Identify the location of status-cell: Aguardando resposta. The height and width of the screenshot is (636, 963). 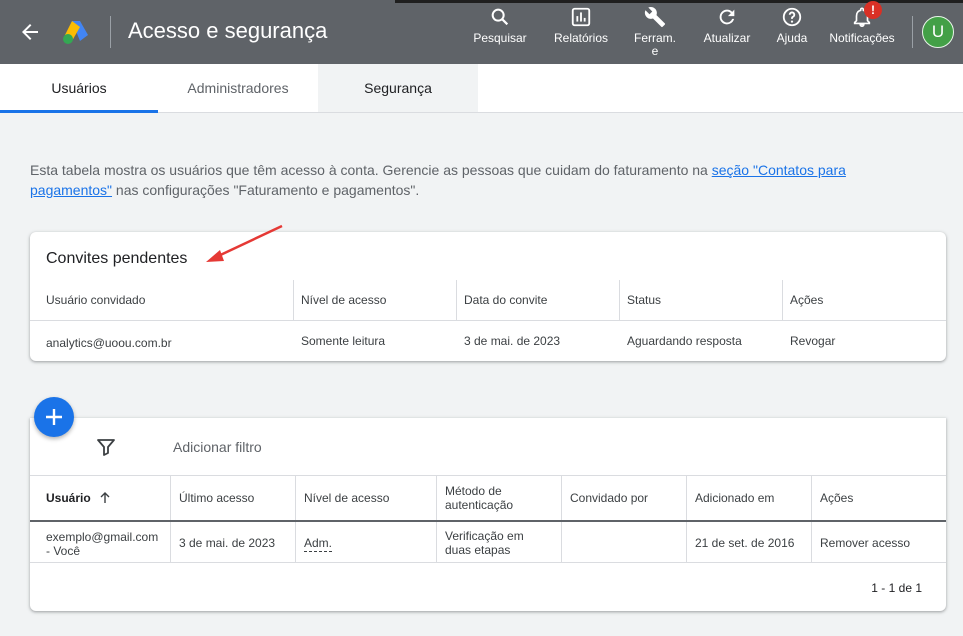
(684, 341).